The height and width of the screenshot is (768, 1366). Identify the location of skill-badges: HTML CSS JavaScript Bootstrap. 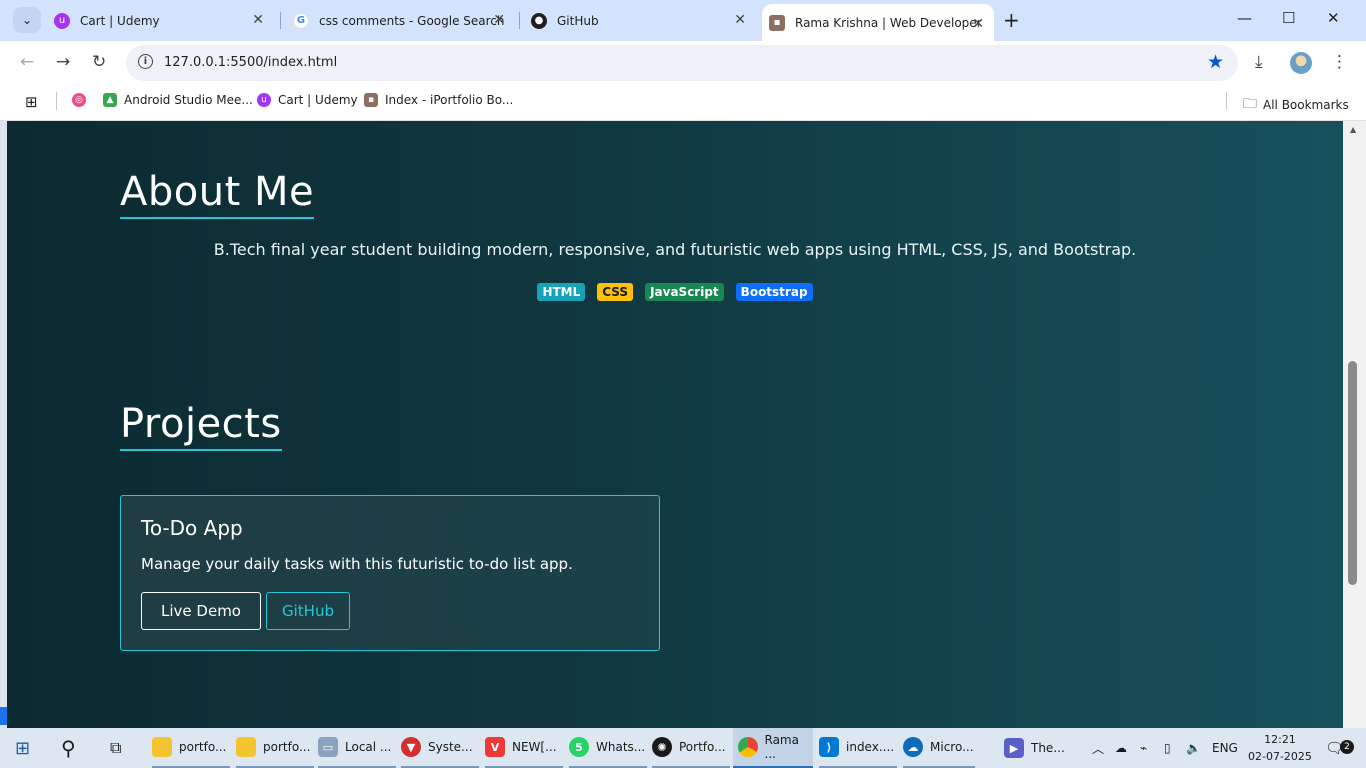
(675, 292).